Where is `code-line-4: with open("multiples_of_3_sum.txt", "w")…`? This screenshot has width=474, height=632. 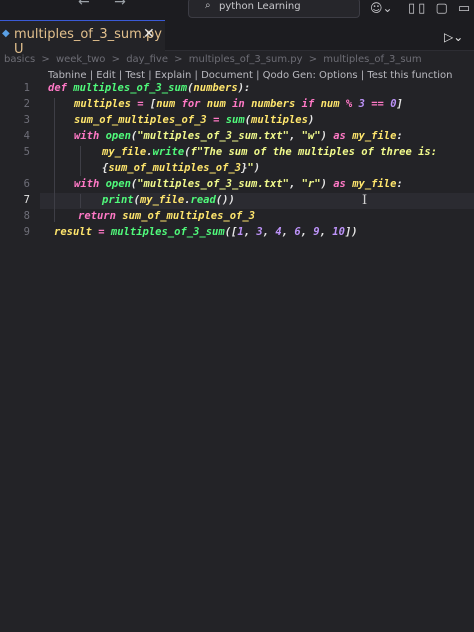
code-line-4: with open("multiples_of_3_sum.txt", "w")… is located at coordinates (238, 136).